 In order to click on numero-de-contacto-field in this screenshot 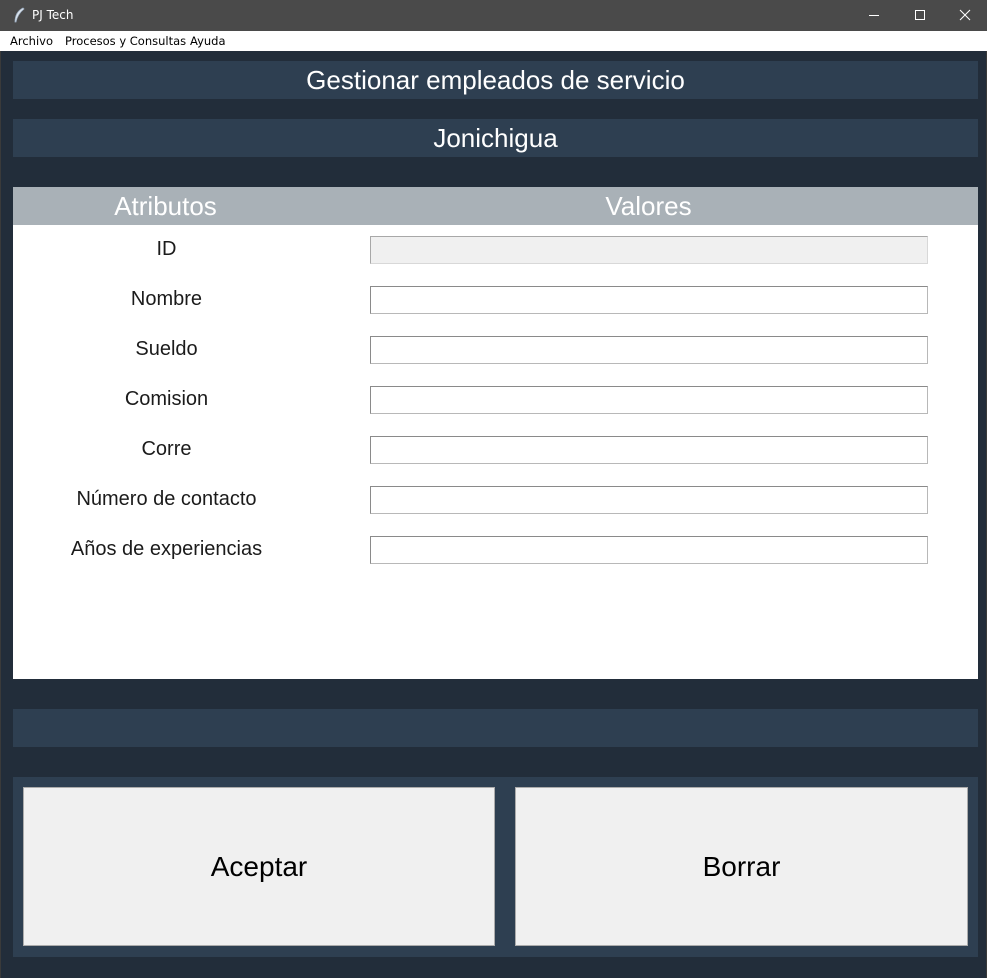, I will do `click(649, 500)`.